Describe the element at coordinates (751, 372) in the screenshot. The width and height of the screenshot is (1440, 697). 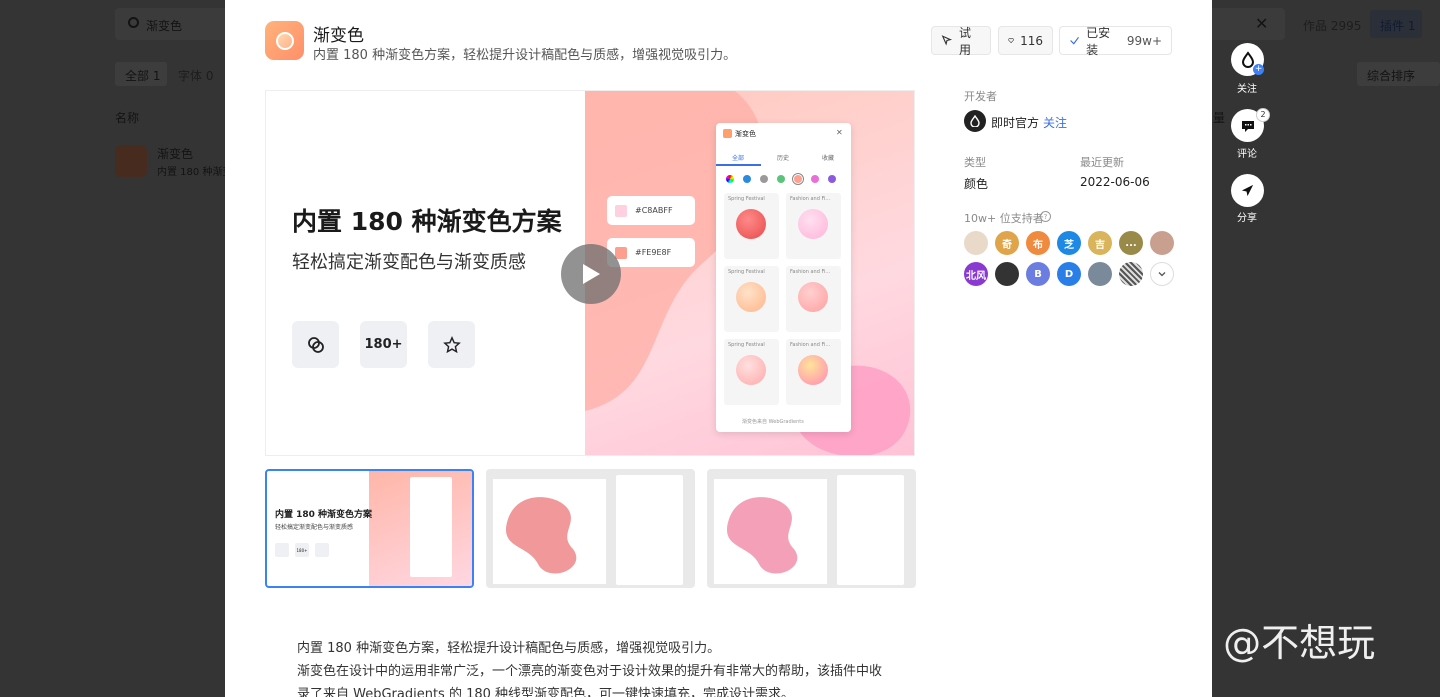
I see `panel-card-5: Spring Festival` at that location.